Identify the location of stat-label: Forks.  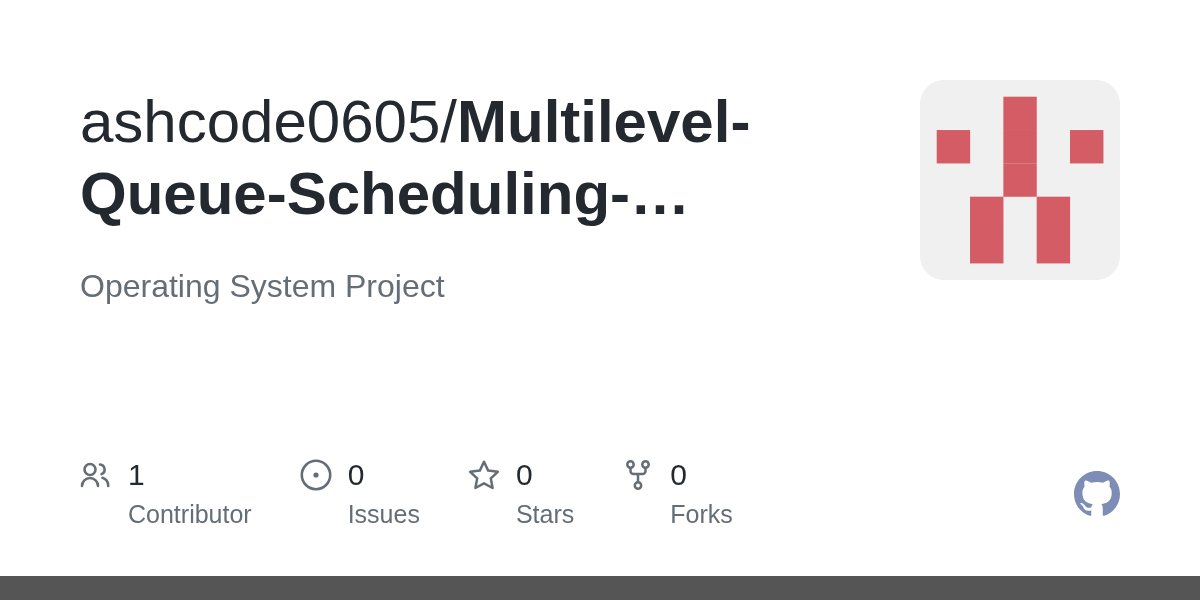
(701, 514).